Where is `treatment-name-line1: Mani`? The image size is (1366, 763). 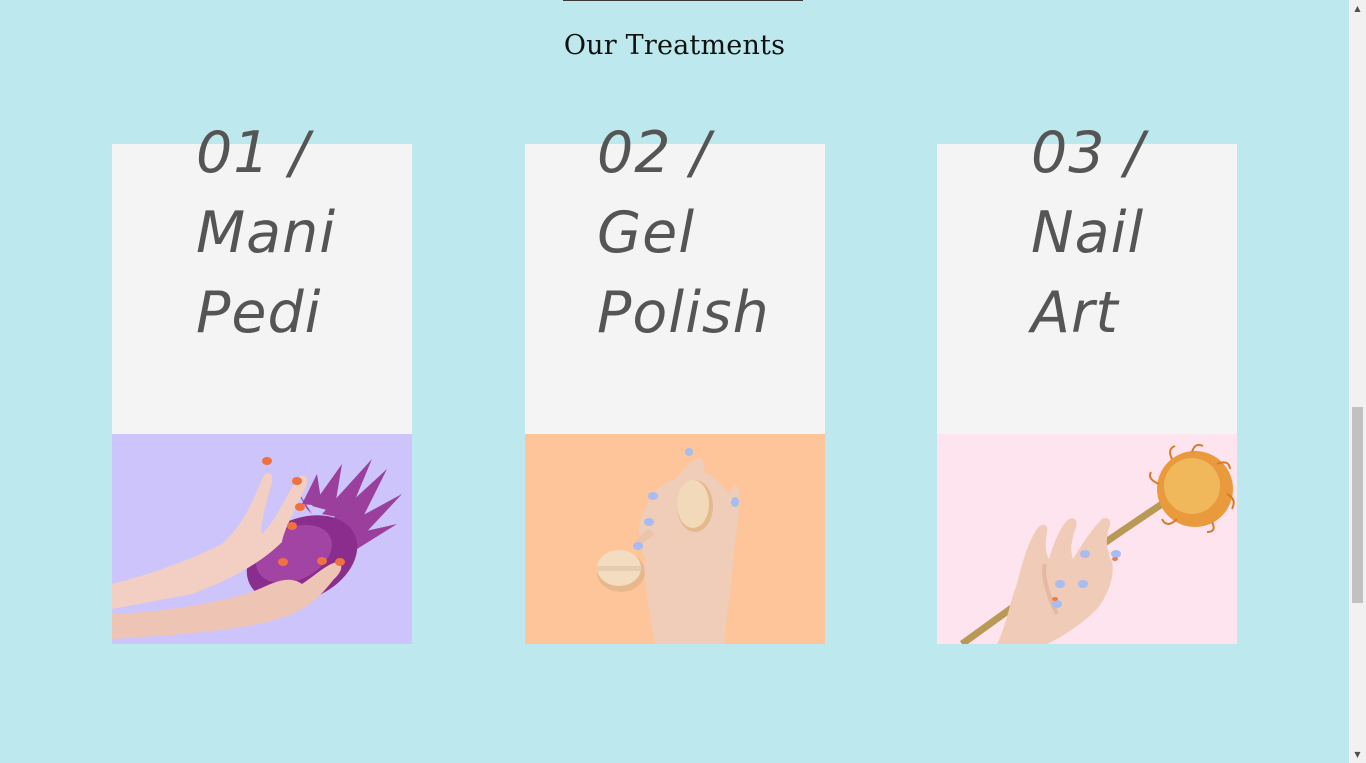 treatment-name-line1: Mani is located at coordinates (266, 233).